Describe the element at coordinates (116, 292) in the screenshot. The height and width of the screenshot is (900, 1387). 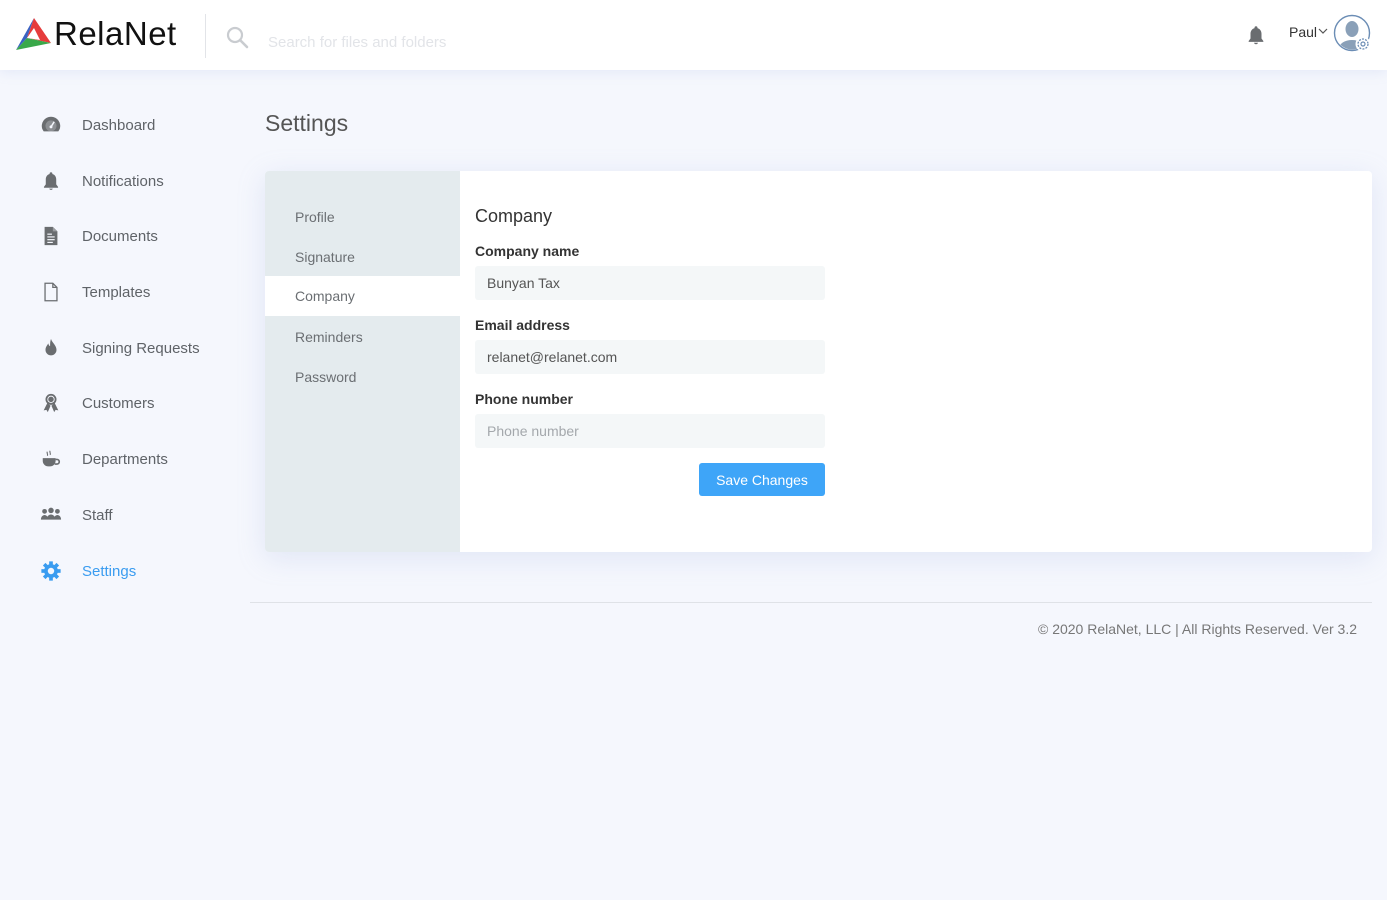
I see `sidebar-item-label: Templates` at that location.